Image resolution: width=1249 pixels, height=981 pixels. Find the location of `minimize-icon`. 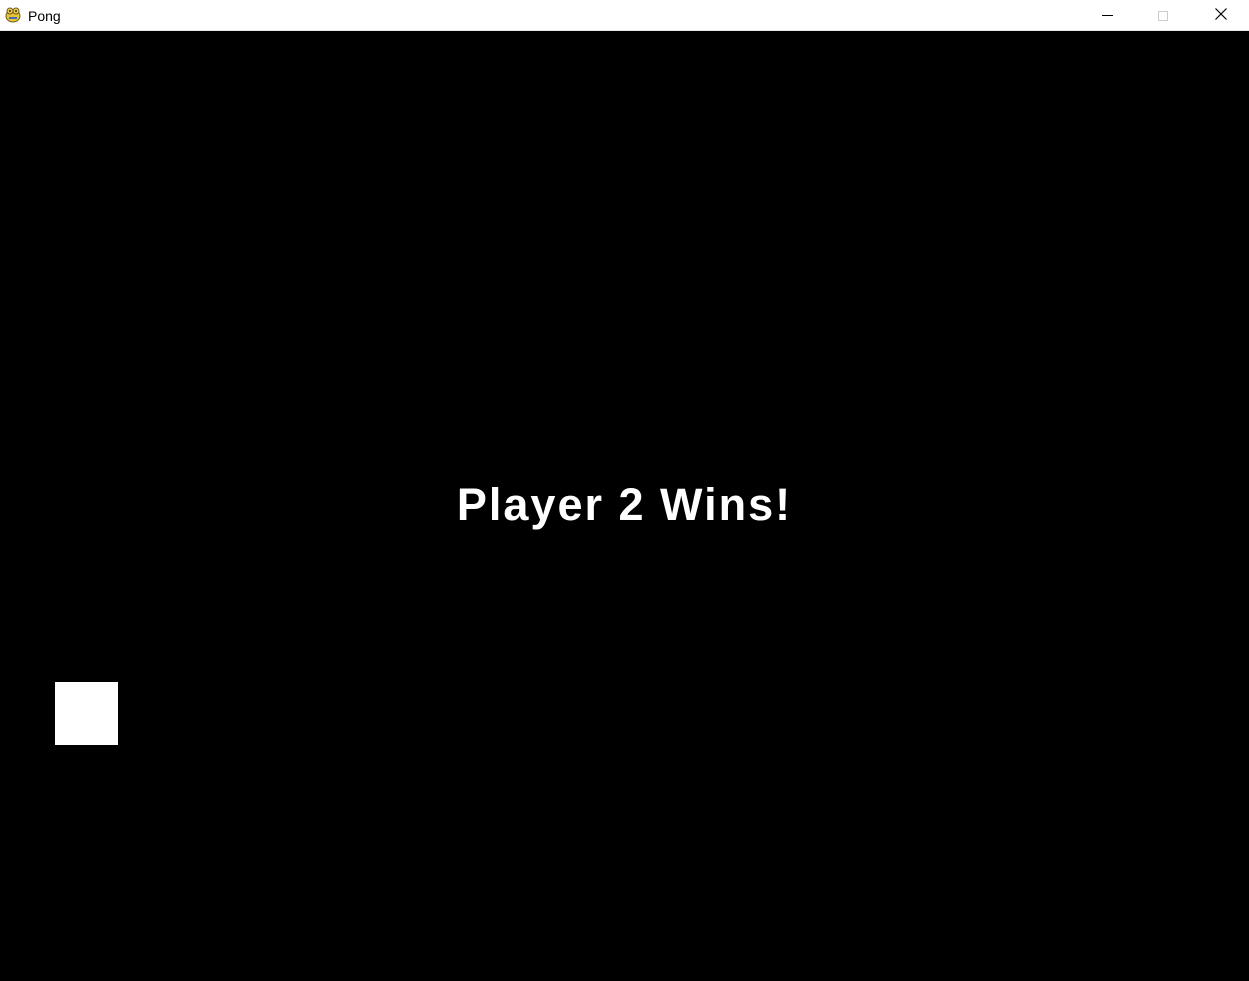

minimize-icon is located at coordinates (1107, 15).